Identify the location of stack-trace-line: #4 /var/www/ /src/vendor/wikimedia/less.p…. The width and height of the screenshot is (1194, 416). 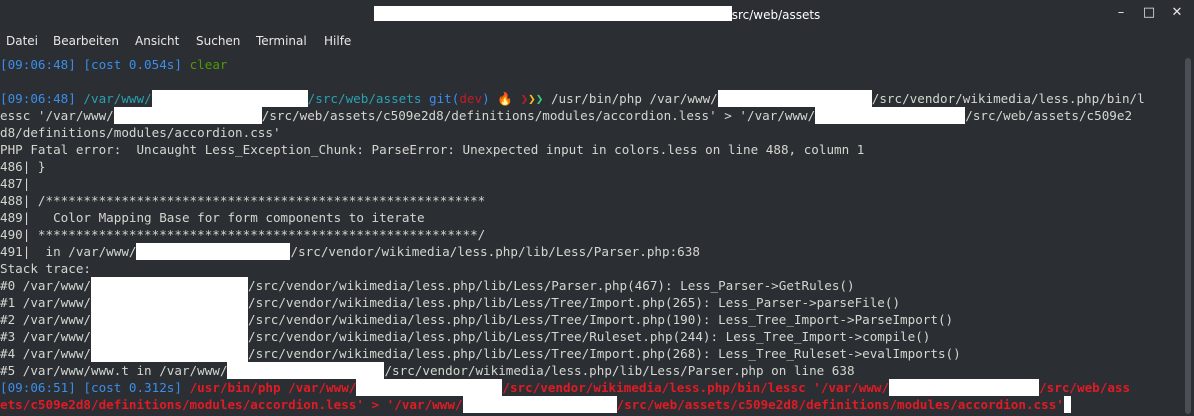
(480, 353).